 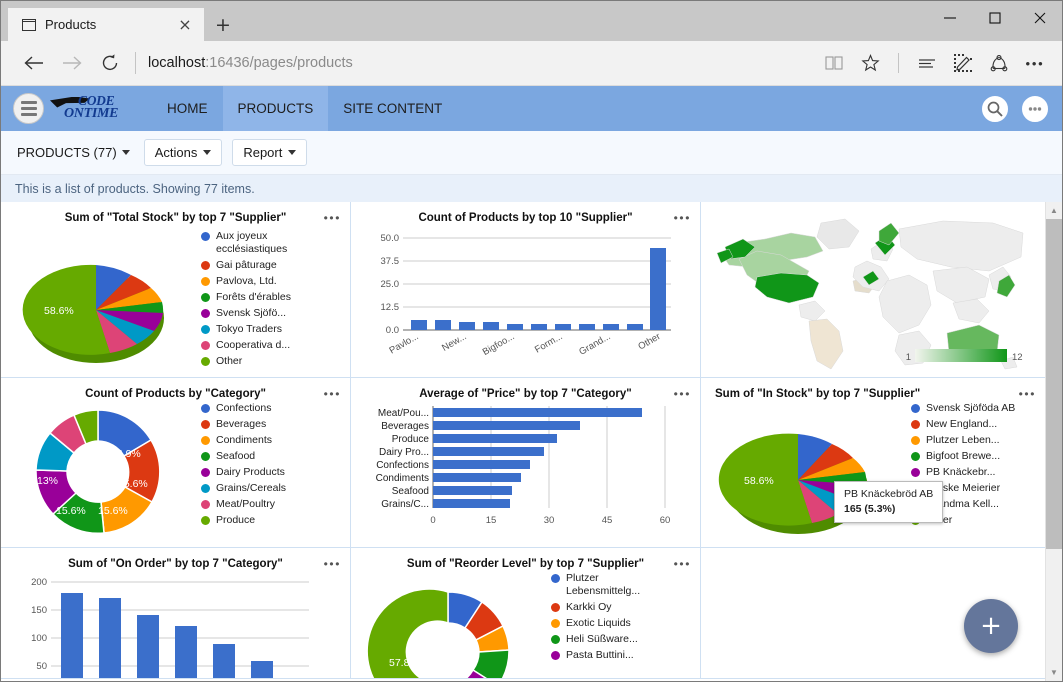 What do you see at coordinates (39, 638) in the screenshot?
I see `y-tick: 100` at bounding box center [39, 638].